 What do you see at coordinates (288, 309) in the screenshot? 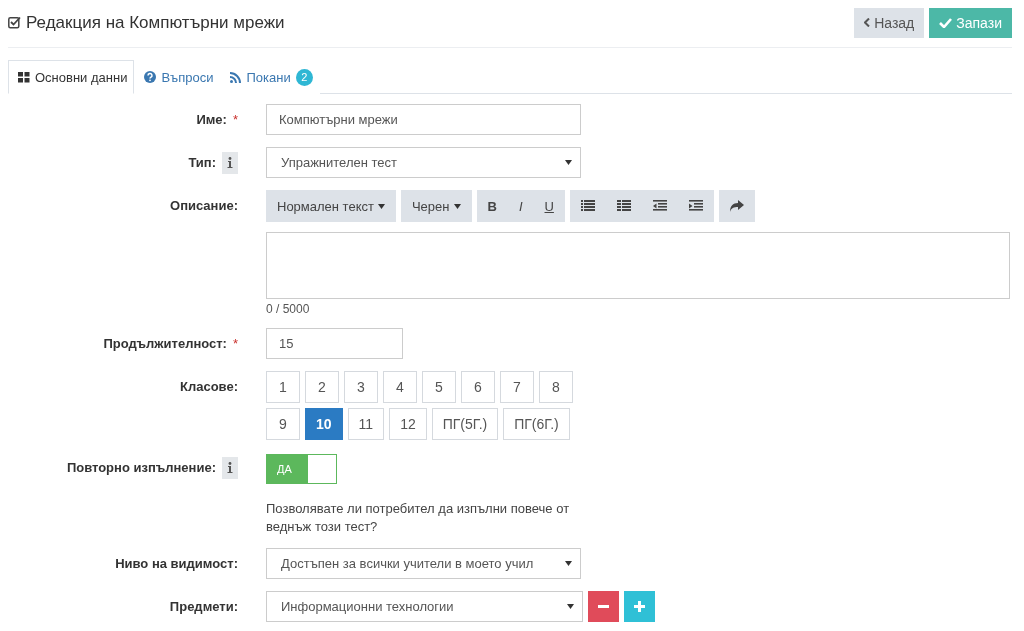
I see `character-counter: 0 / 5000` at bounding box center [288, 309].